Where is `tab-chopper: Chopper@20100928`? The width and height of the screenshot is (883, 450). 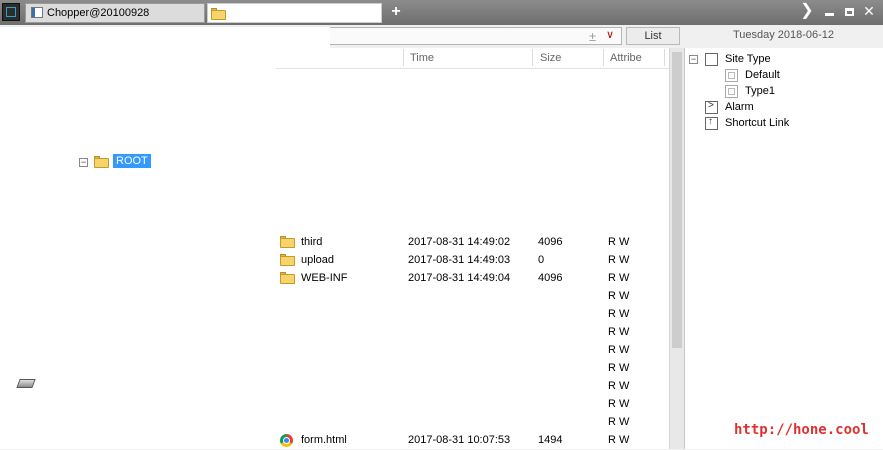 tab-chopper: Chopper@20100928 is located at coordinates (115, 13).